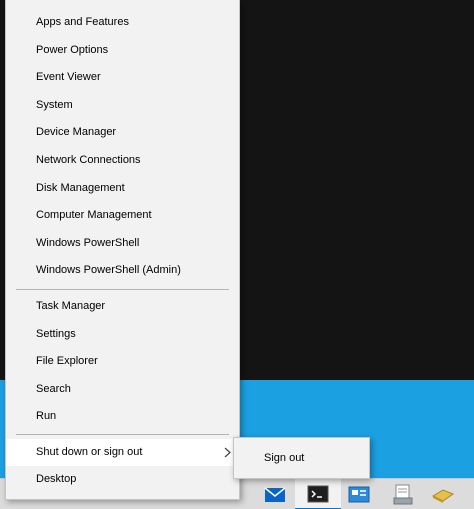 Image resolution: width=474 pixels, height=509 pixels. What do you see at coordinates (76, 132) in the screenshot?
I see `menu-item-label: Device Manager` at bounding box center [76, 132].